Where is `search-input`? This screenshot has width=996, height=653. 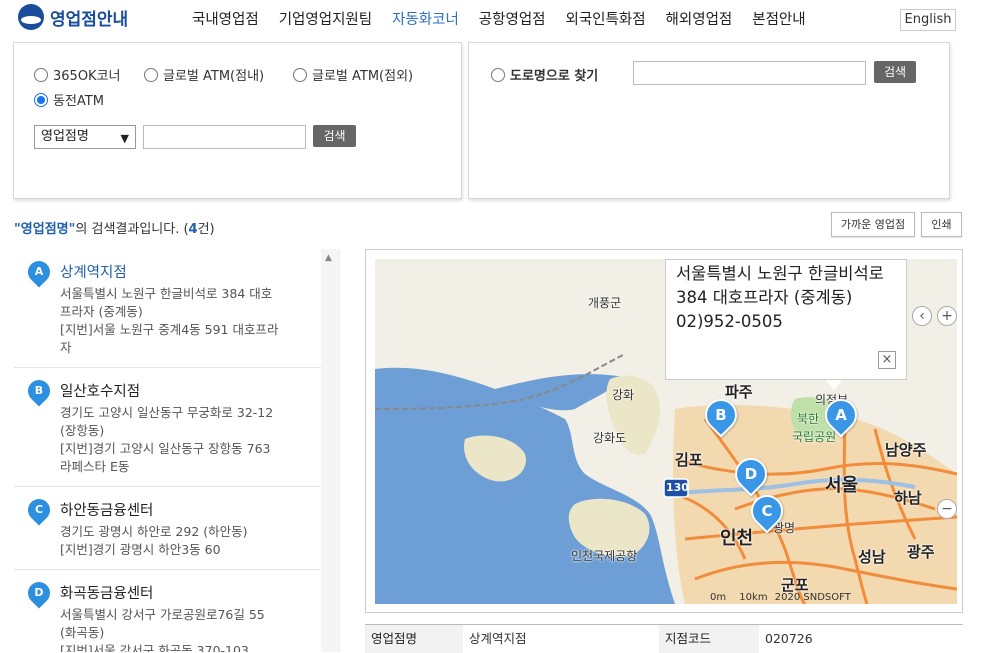
search-input is located at coordinates (224, 137).